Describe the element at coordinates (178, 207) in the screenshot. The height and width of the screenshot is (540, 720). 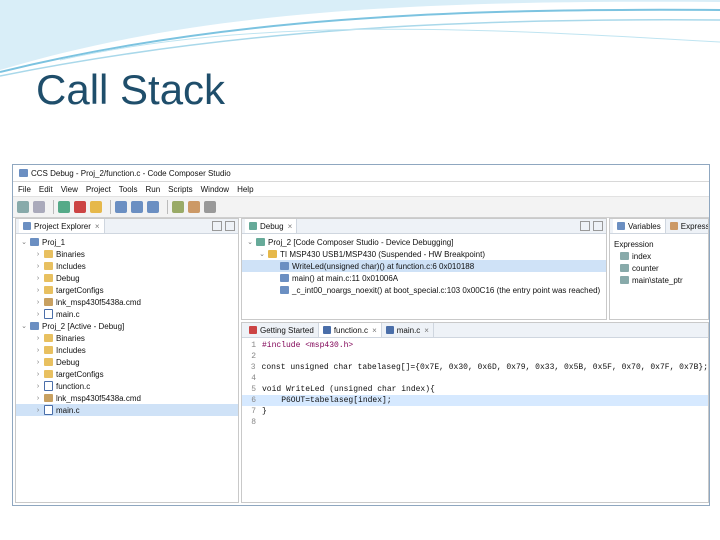
I see `debug-icon` at that location.